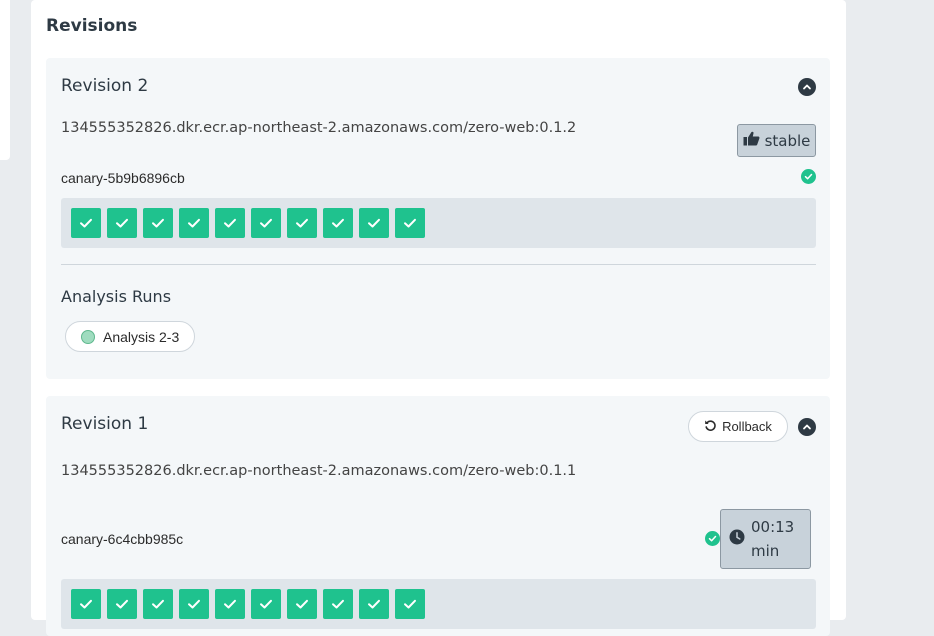 The image size is (934, 636). What do you see at coordinates (123, 178) in the screenshot?
I see `replicaset-name: canary-5b9b6896cb` at bounding box center [123, 178].